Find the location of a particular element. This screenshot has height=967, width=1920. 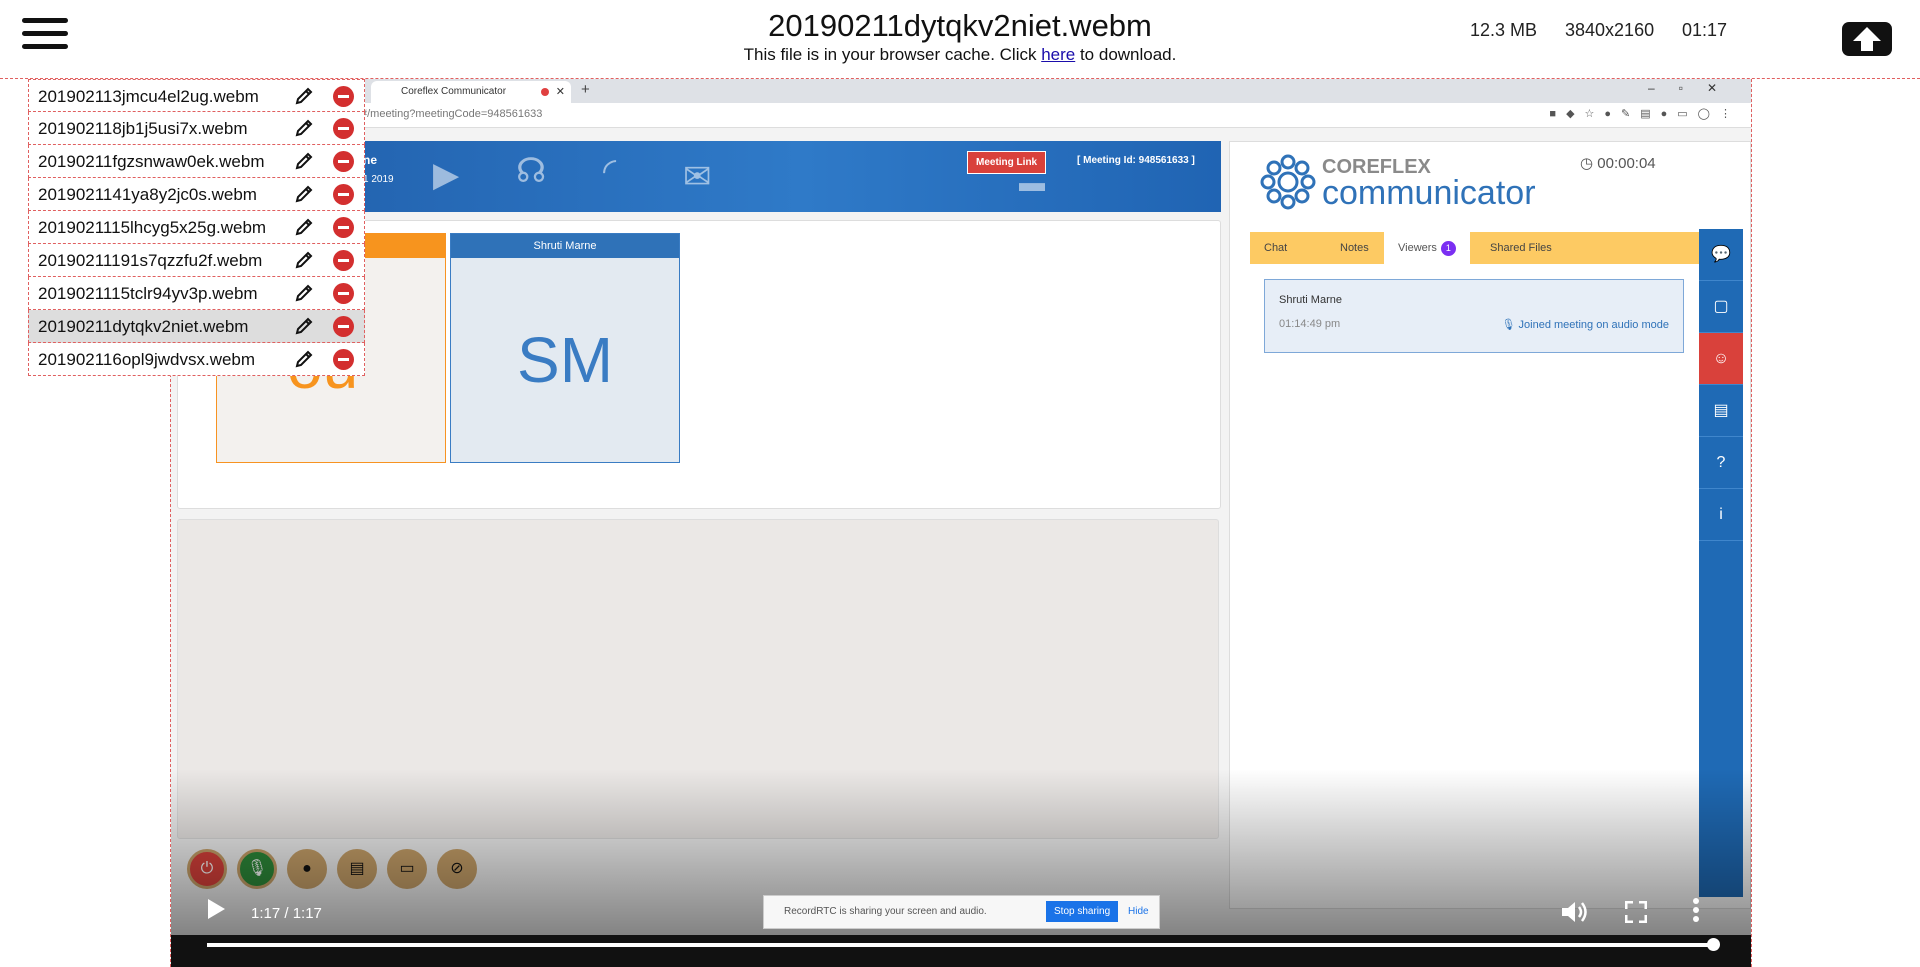

file-name: 20190211fgzsnwaw0ek.webm is located at coordinates (151, 161).